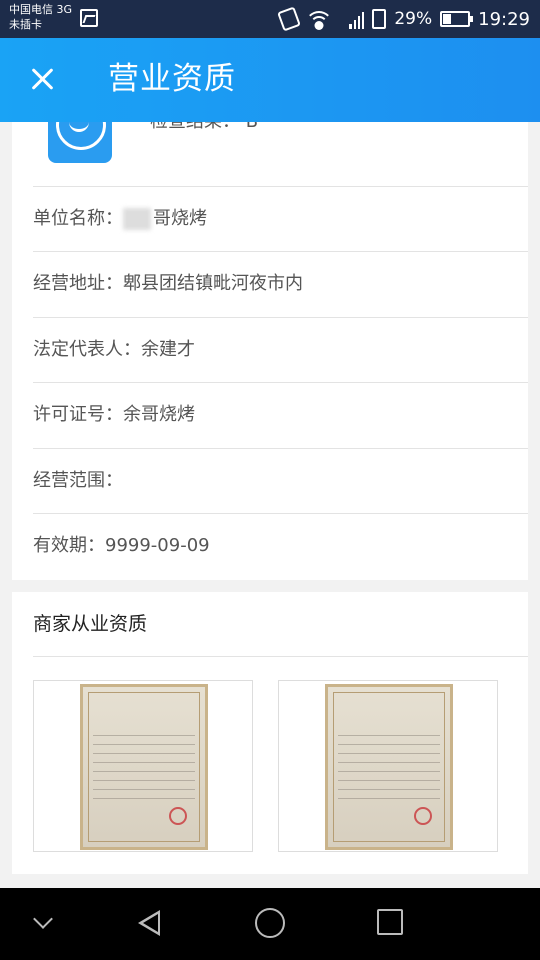 This screenshot has height=960, width=540. I want to click on app-header: 营业资质, so click(270, 80).